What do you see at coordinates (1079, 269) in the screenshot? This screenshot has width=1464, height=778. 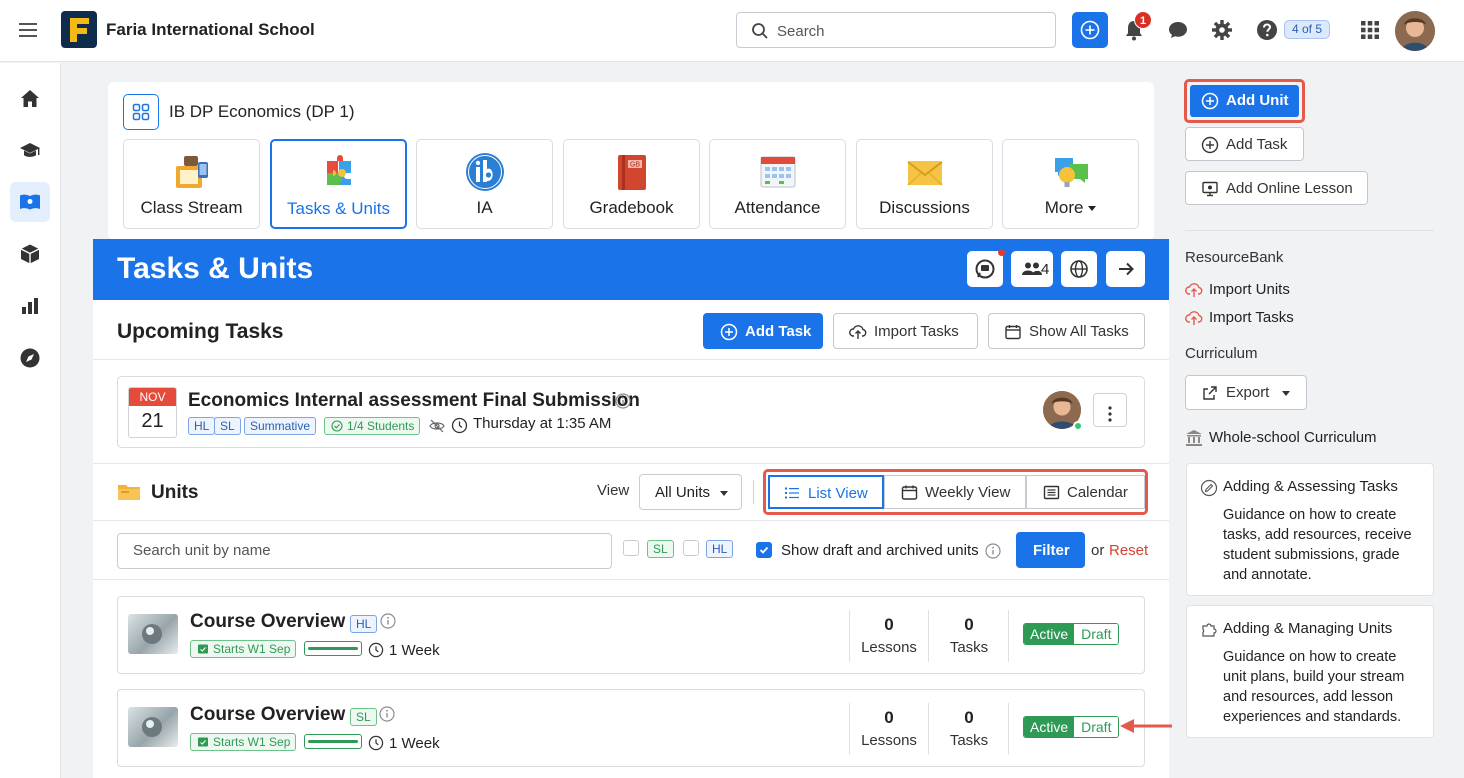 I see `language-button` at bounding box center [1079, 269].